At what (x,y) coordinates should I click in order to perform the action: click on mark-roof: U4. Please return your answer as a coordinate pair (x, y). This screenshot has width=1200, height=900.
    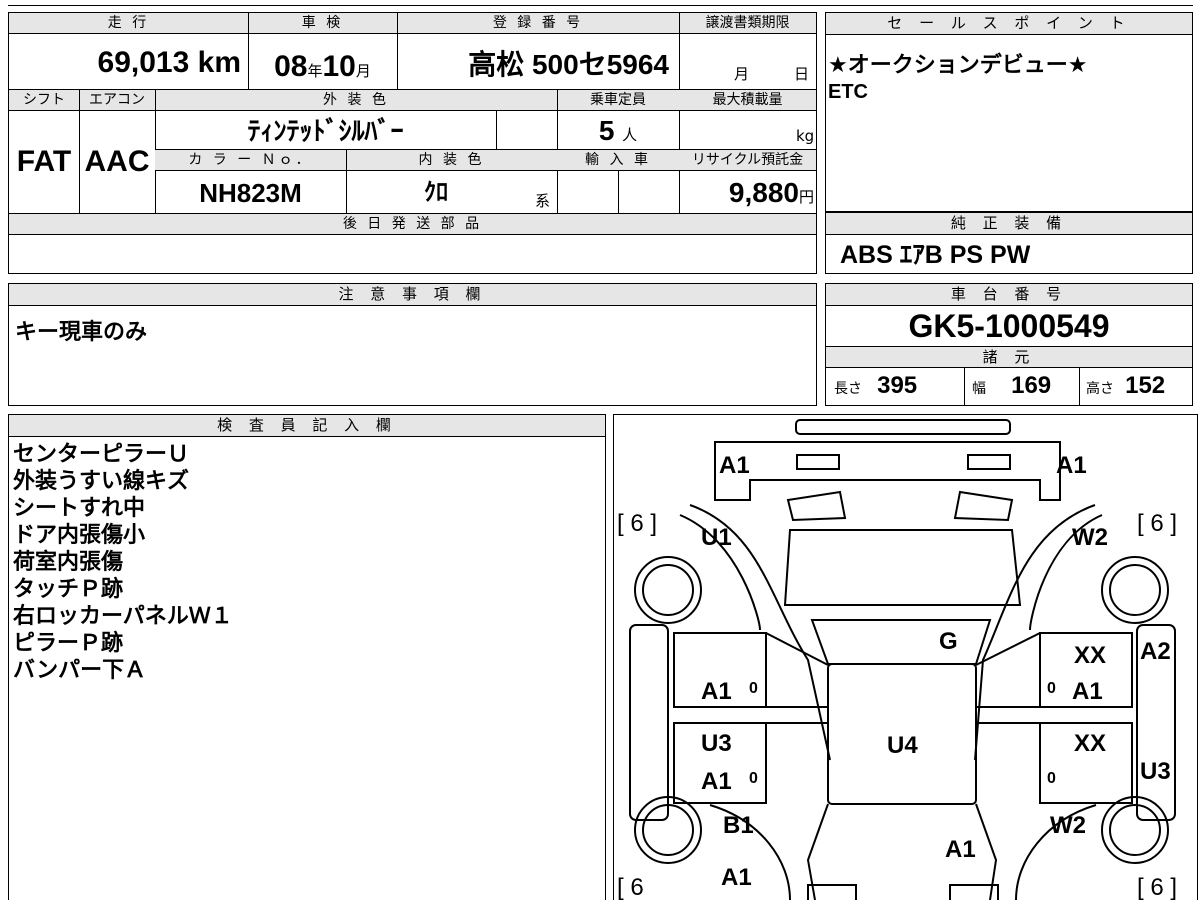
    Looking at the image, I should click on (902, 745).